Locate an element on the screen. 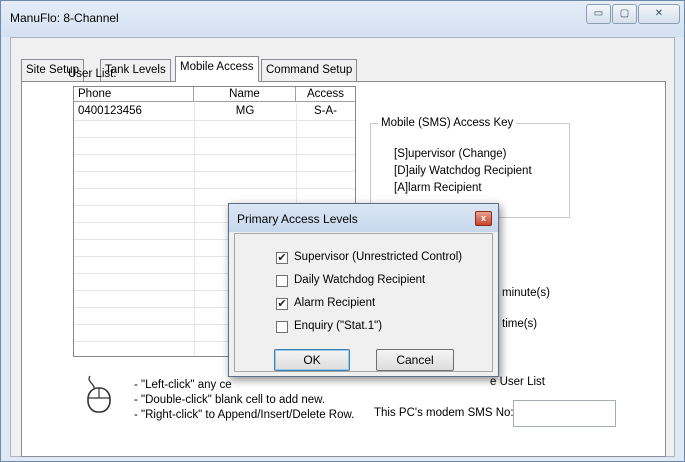 The width and height of the screenshot is (685, 462). modem-sms-input is located at coordinates (564, 413).